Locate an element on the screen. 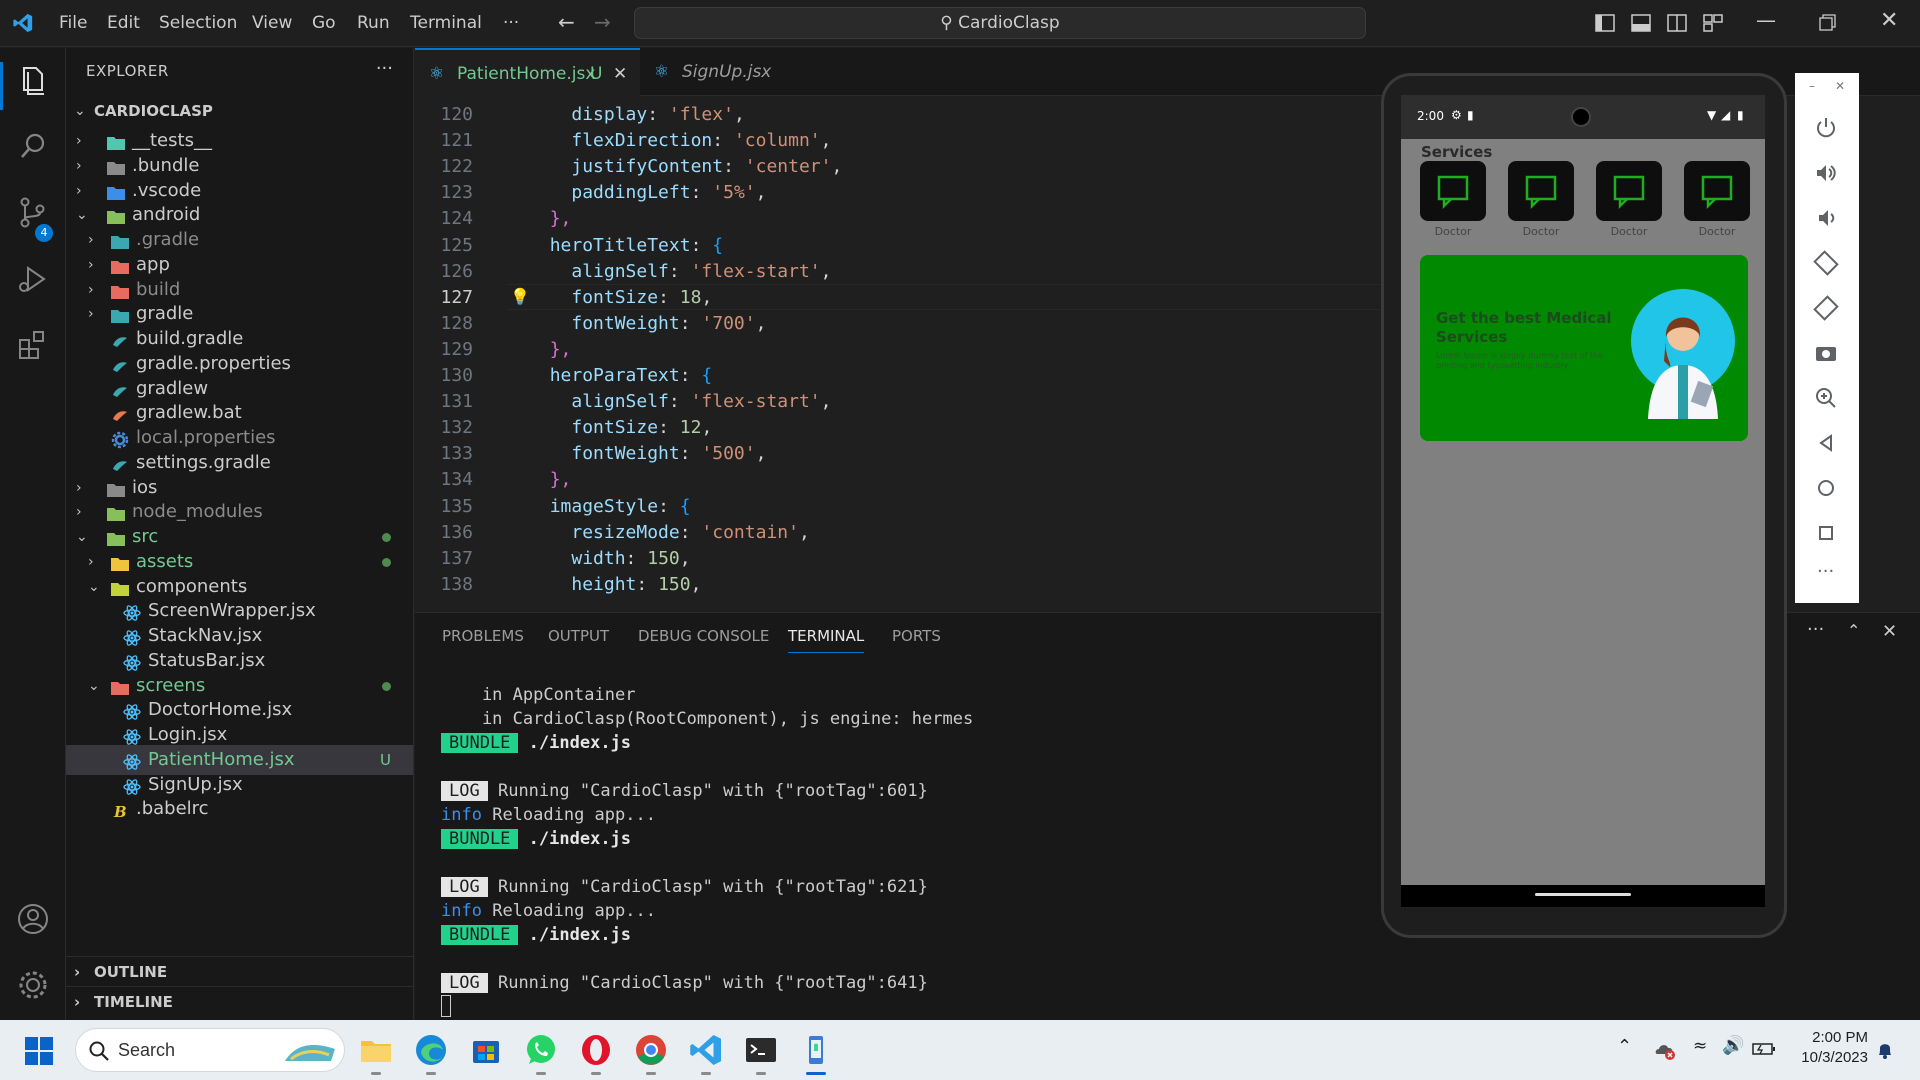  opera-icon is located at coordinates (596, 1050).